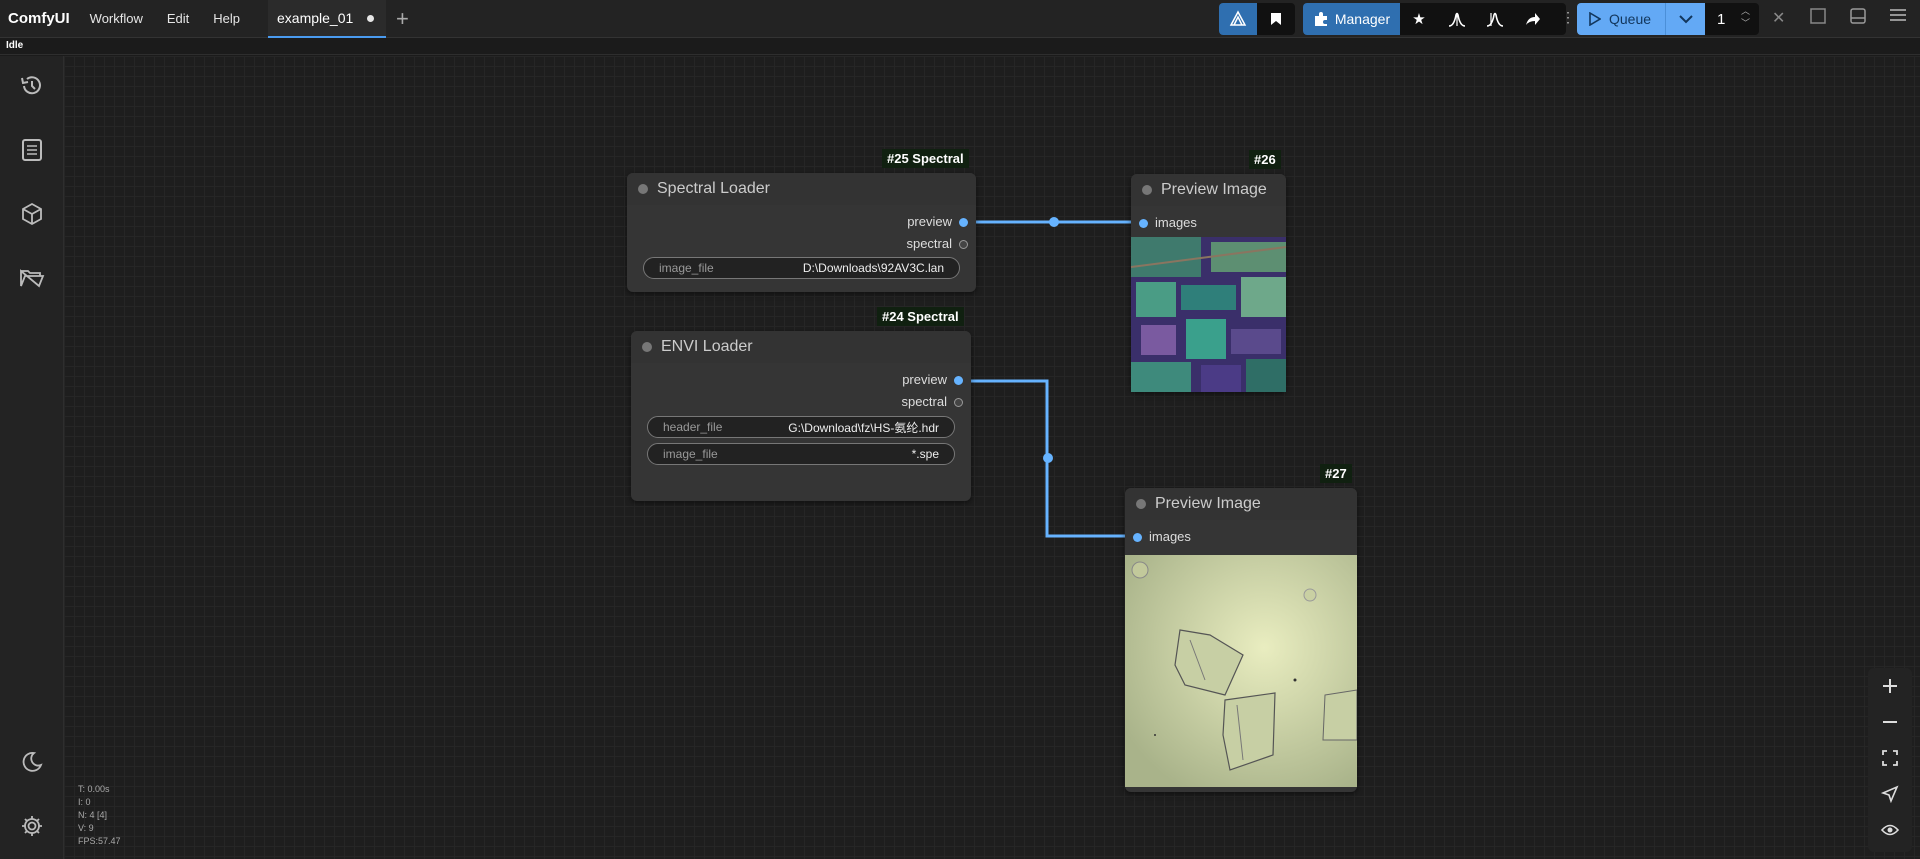  I want to click on zoom-in-icon, so click(1890, 686).